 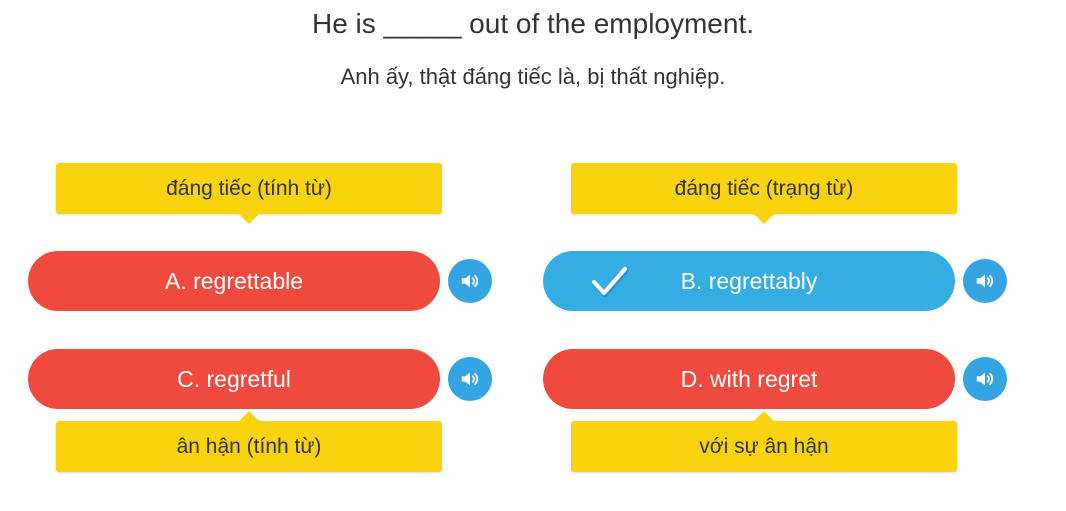 I want to click on option-d-label: D. with regret, so click(x=749, y=378).